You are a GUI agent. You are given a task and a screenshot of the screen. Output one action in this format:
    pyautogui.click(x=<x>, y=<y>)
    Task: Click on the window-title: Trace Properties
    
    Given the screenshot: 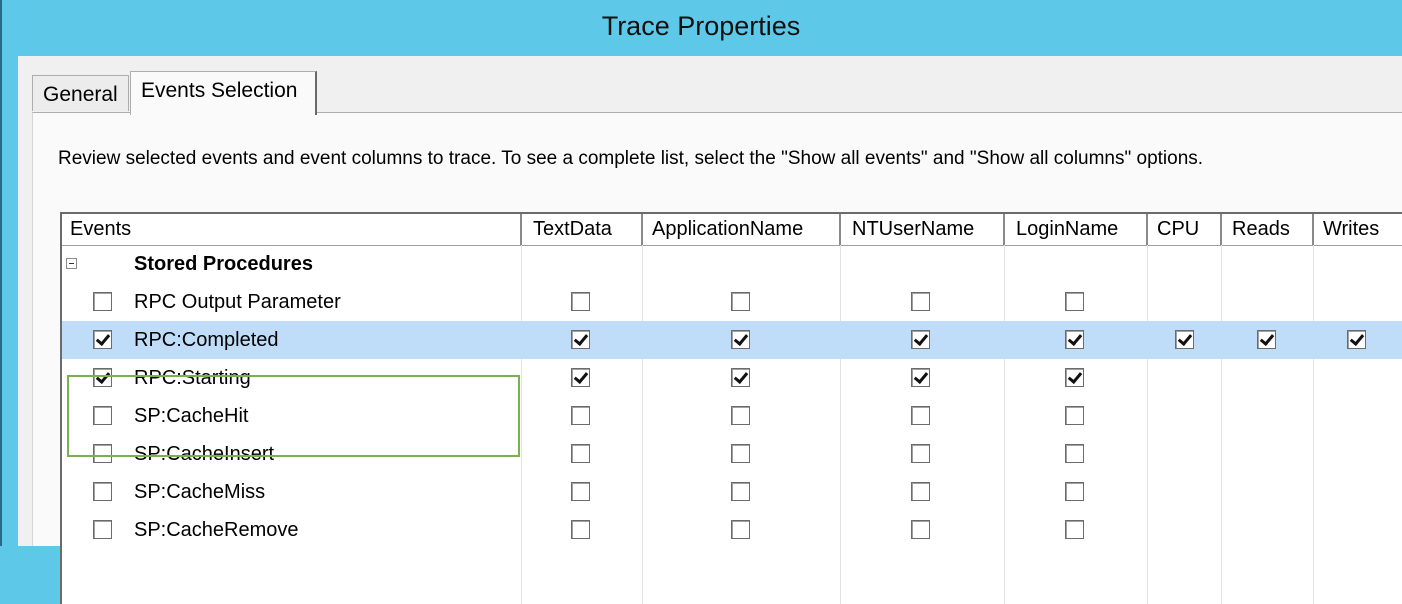 What is the action you would take?
    pyautogui.click(x=701, y=26)
    